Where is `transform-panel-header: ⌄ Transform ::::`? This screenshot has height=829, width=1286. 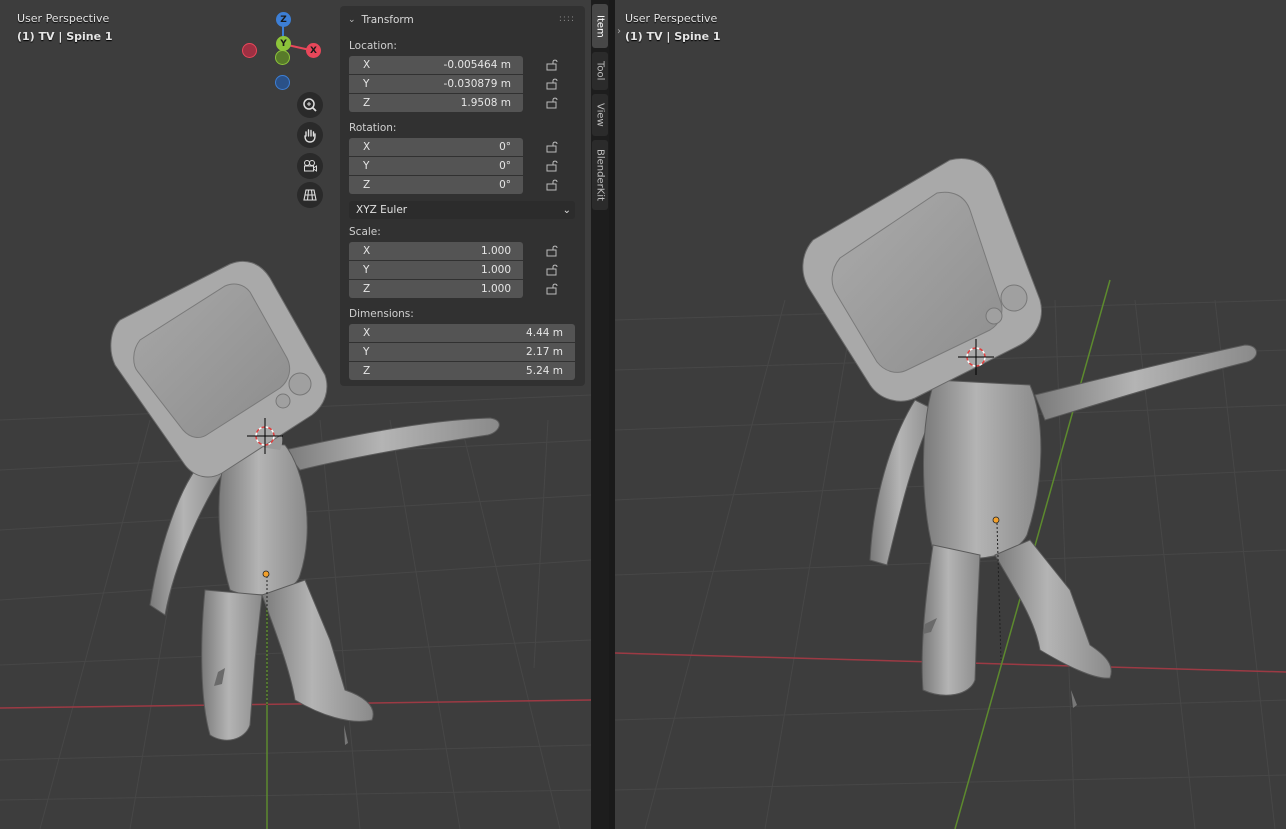 transform-panel-header: ⌄ Transform :::: is located at coordinates (462, 20).